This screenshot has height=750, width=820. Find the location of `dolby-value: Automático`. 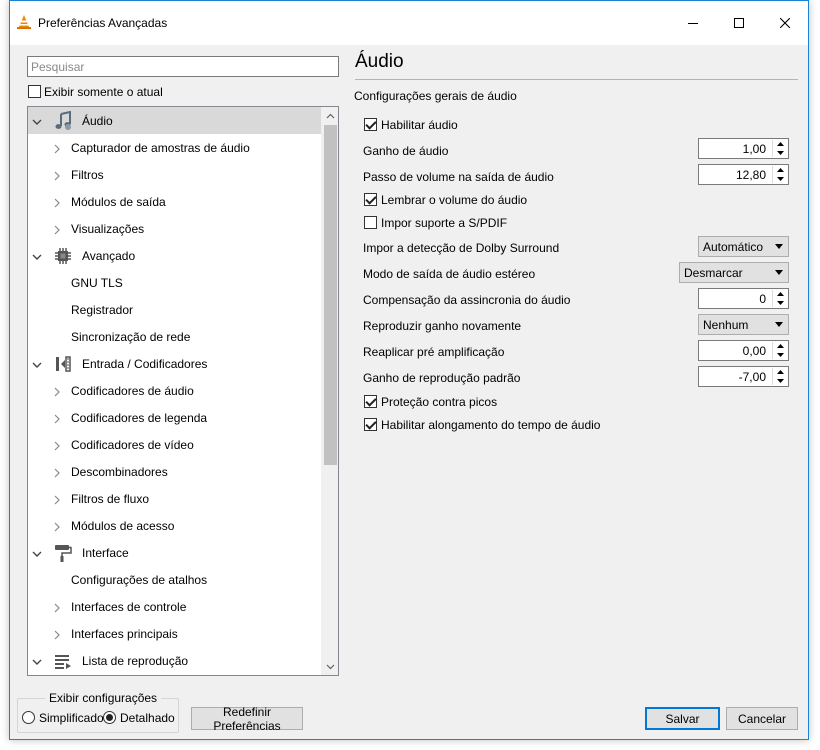

dolby-value: Automático is located at coordinates (733, 247).